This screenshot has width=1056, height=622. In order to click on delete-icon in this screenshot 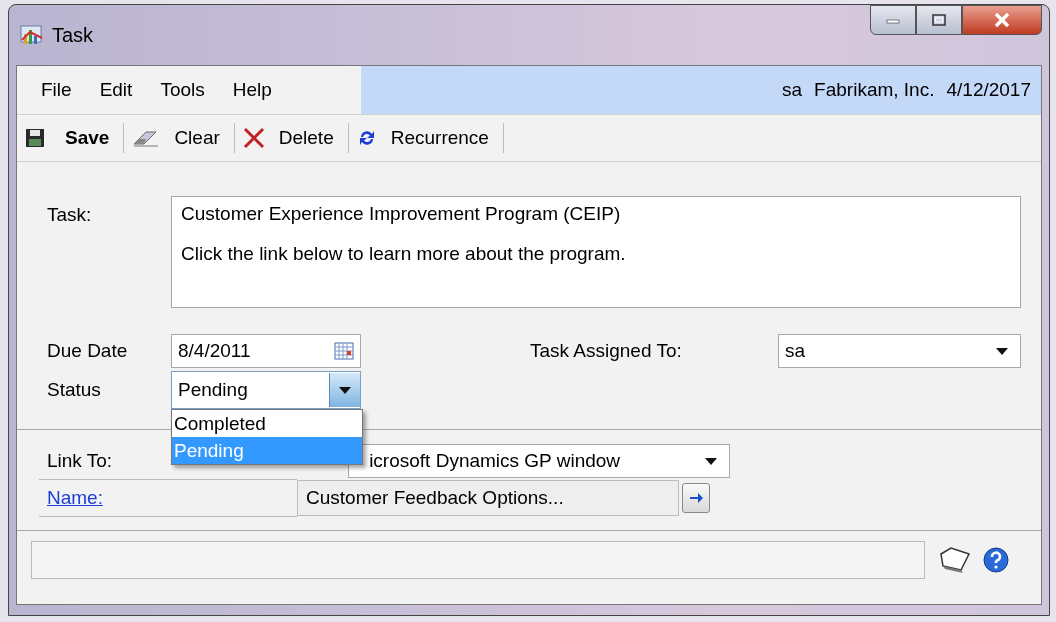, I will do `click(253, 138)`.